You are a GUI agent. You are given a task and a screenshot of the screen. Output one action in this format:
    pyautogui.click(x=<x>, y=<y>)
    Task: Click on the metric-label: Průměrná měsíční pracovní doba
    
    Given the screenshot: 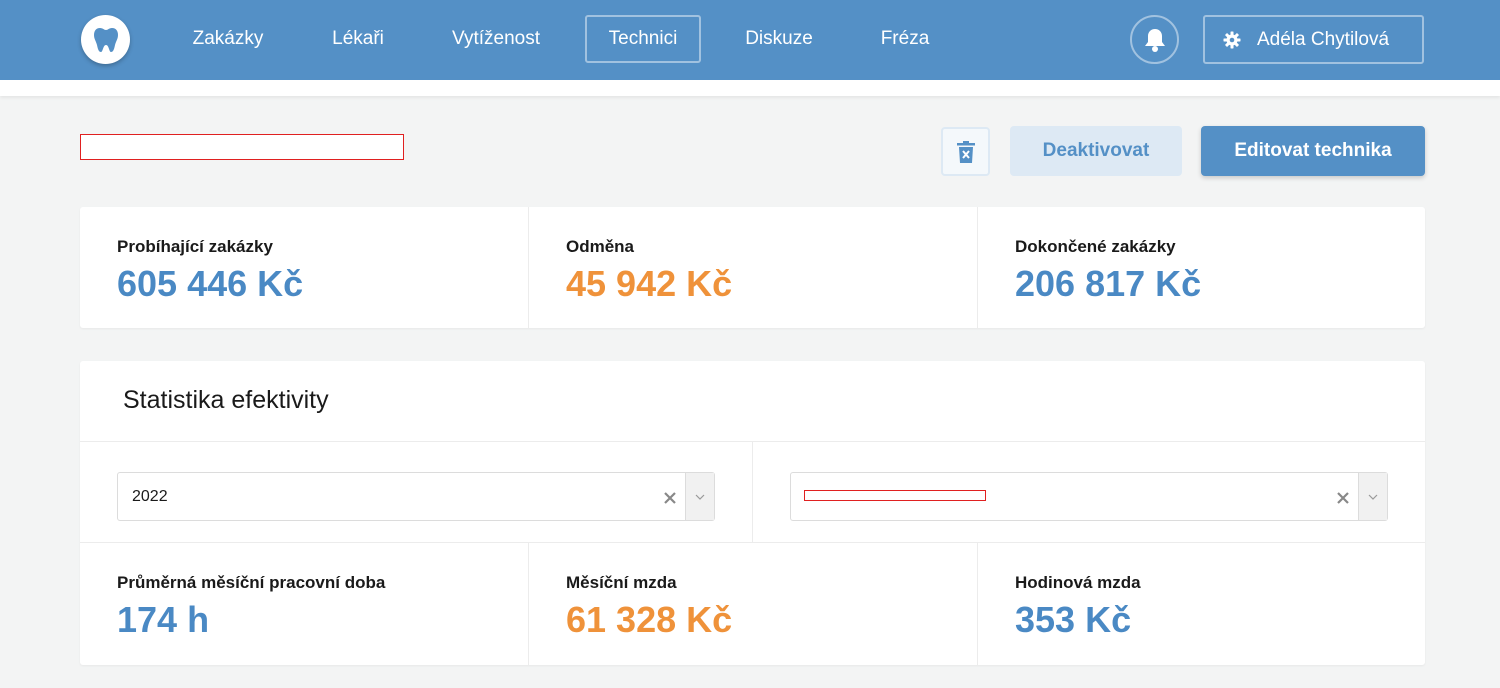 What is the action you would take?
    pyautogui.click(x=251, y=582)
    